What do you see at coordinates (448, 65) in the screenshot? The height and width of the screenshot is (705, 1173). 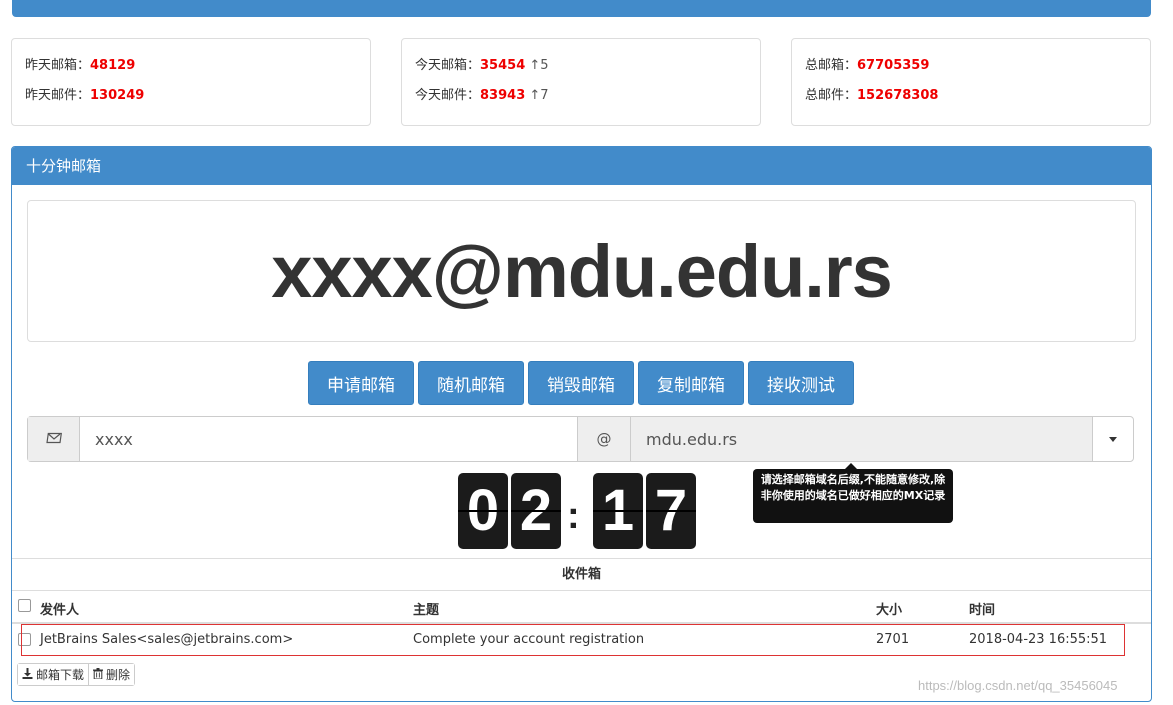 I see `stat-label: 今天邮箱：` at bounding box center [448, 65].